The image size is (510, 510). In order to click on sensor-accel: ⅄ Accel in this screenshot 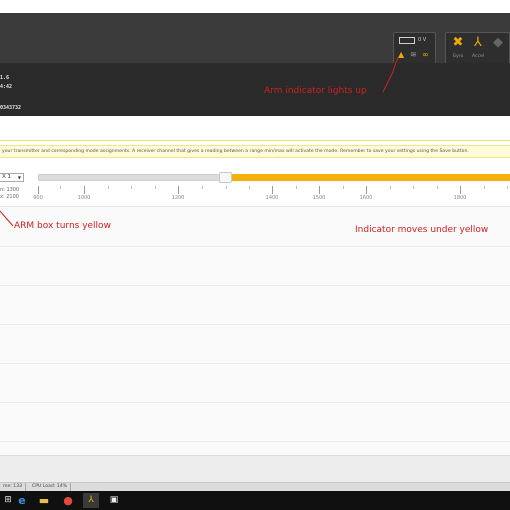, I will do `click(478, 47)`.